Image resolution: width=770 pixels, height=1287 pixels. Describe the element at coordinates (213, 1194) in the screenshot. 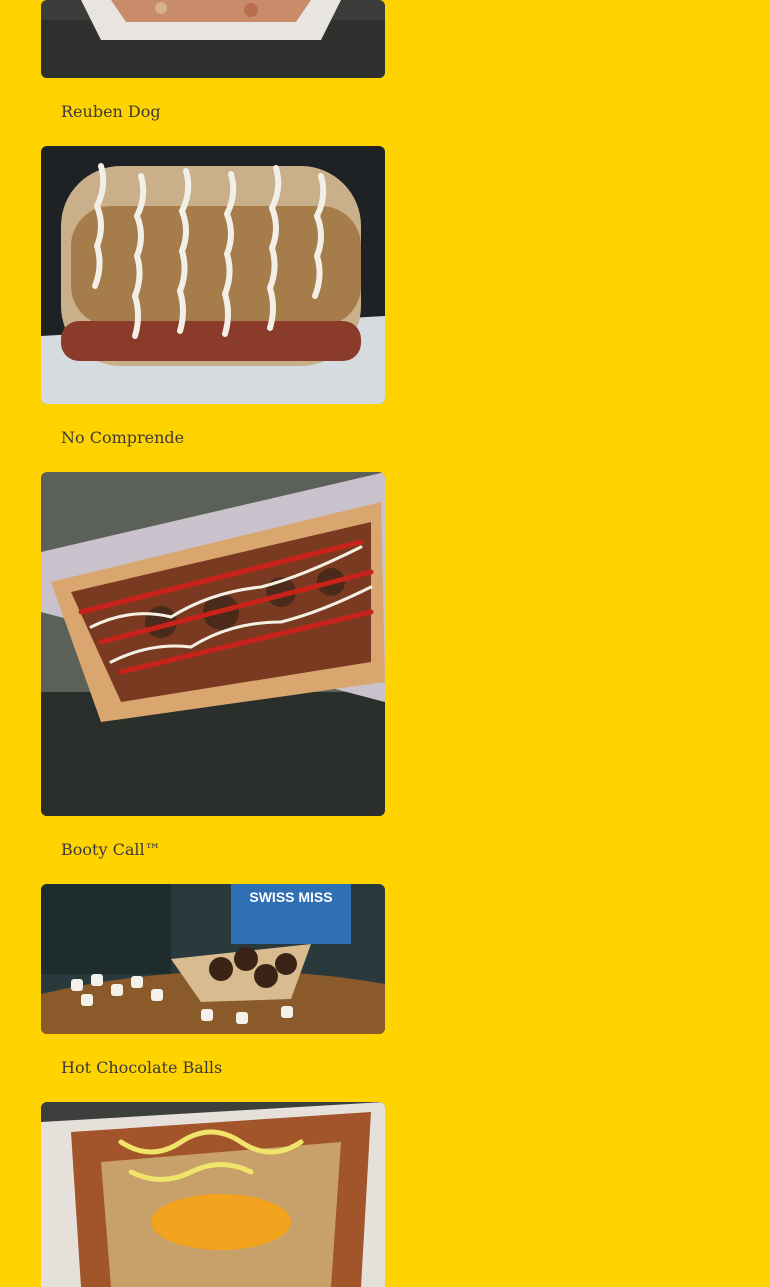

I see `menu-item-image` at that location.